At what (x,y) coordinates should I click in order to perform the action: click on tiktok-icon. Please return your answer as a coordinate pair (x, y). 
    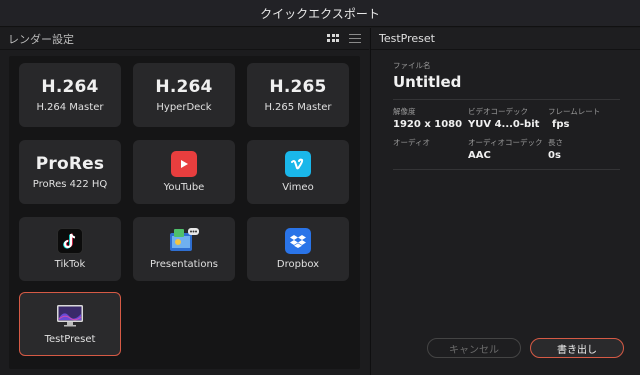
    Looking at the image, I should click on (70, 241).